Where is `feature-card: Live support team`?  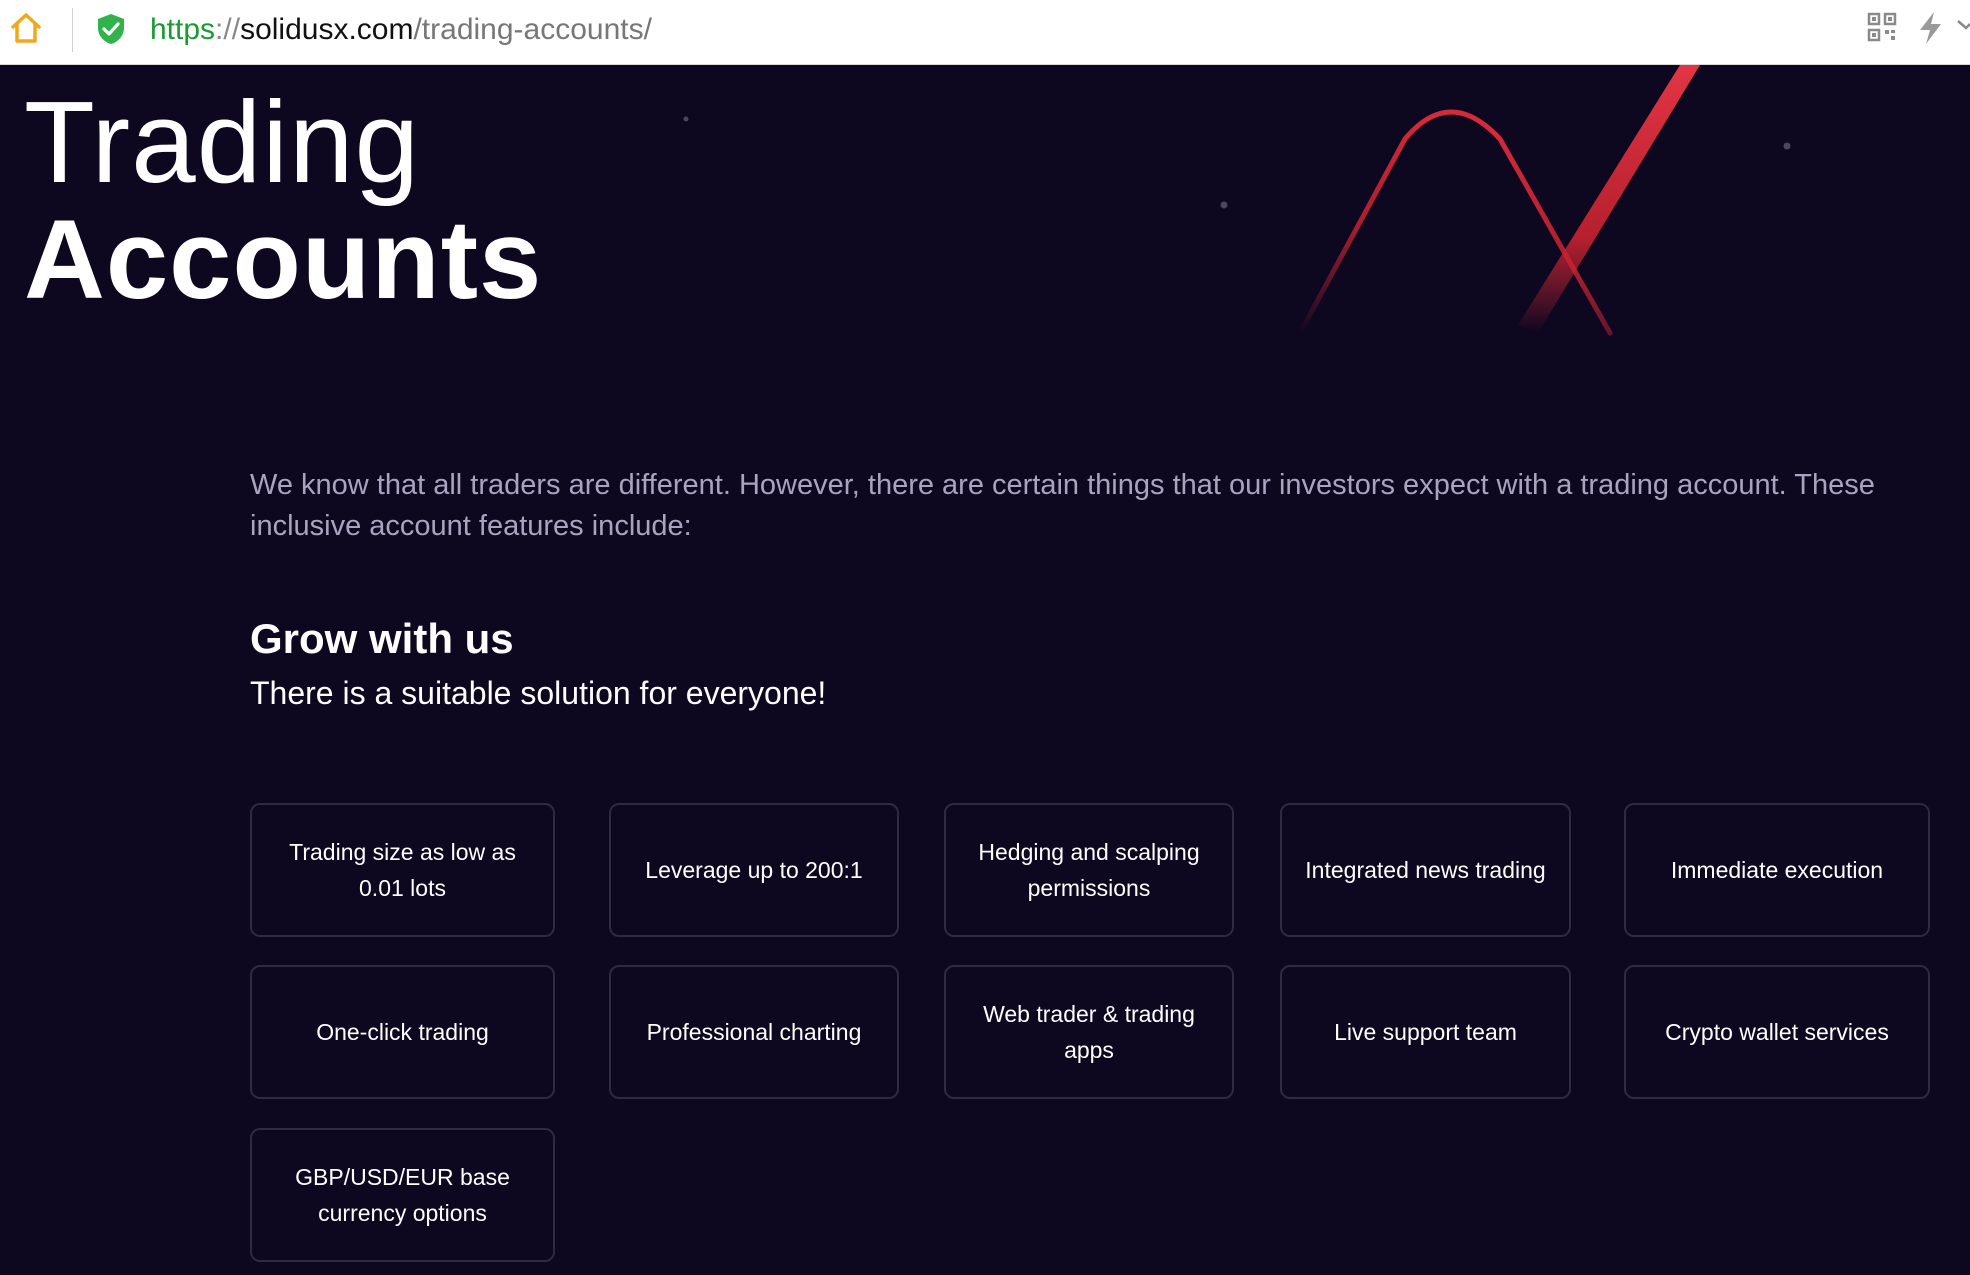
feature-card: Live support team is located at coordinates (1425, 1032).